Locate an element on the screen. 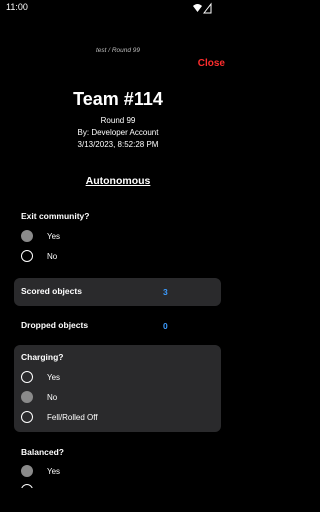 The width and height of the screenshot is (320, 512). dropped-objects-value: 0 is located at coordinates (165, 326).